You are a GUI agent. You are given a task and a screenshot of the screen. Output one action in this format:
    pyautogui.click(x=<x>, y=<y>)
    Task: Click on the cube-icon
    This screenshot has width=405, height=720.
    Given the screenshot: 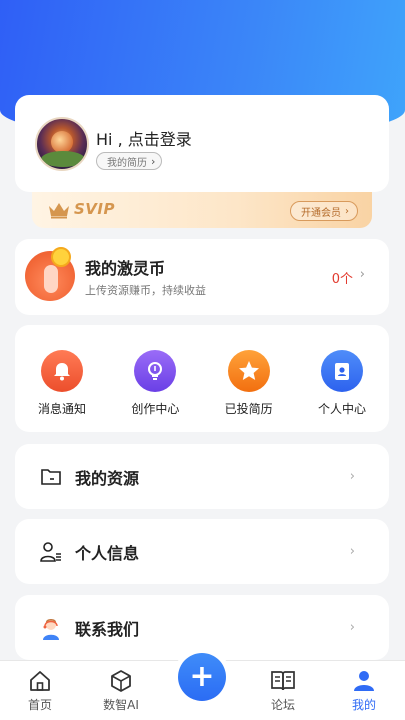 What is the action you would take?
    pyautogui.click(x=121, y=681)
    